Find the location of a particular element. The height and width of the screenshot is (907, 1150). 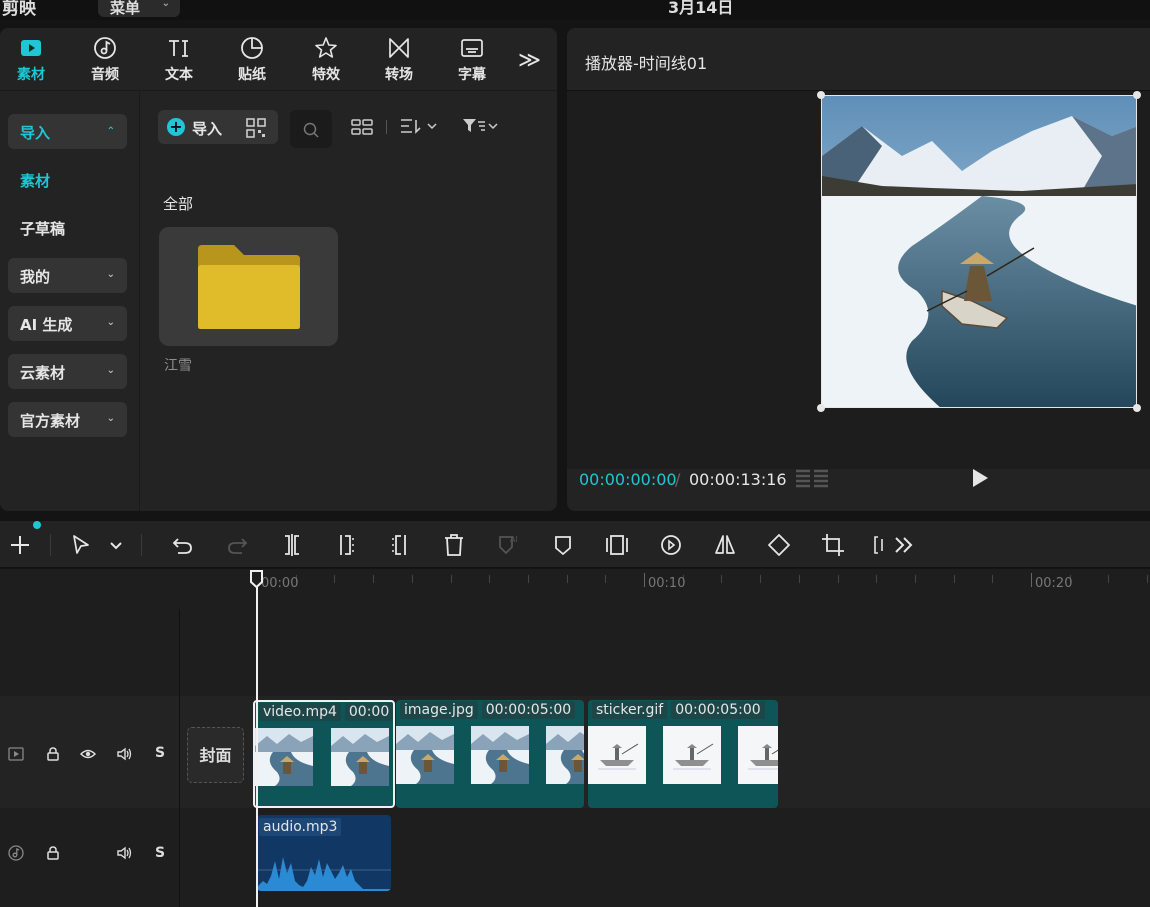

tab-effects: 特效 is located at coordinates (326, 61).